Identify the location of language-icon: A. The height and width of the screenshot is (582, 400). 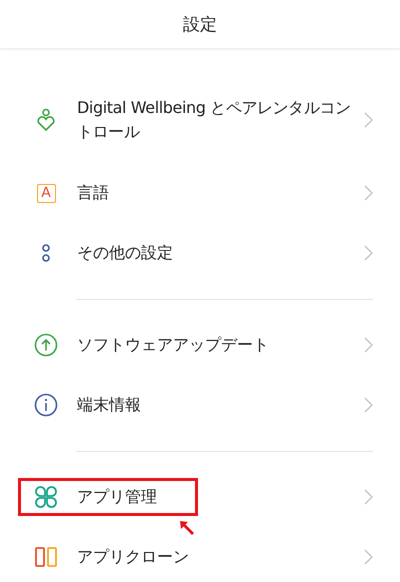
(46, 193).